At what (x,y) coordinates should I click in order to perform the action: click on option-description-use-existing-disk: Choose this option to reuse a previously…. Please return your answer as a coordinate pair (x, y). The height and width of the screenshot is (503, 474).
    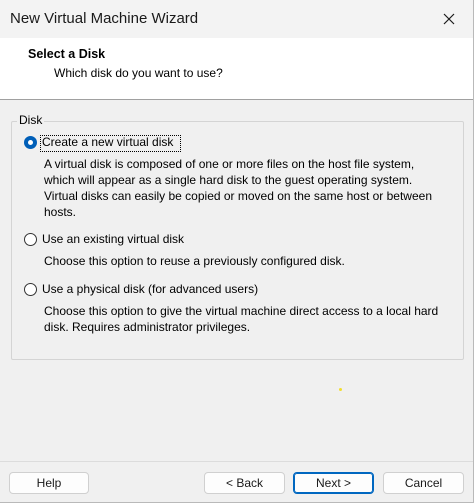
    Looking at the image, I should click on (194, 261).